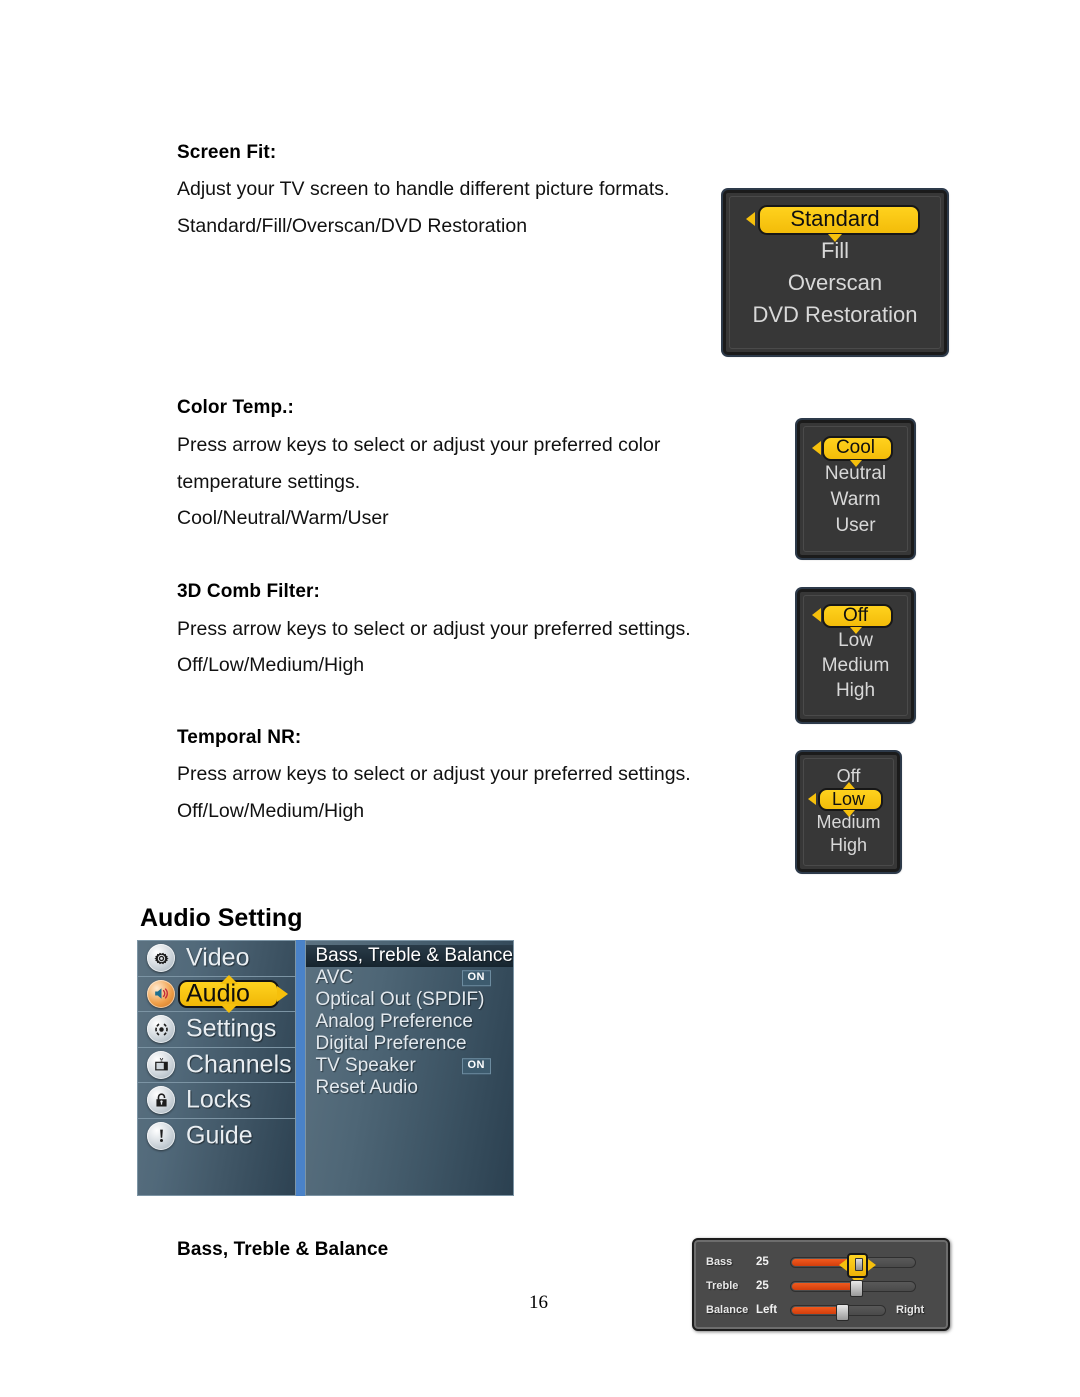  What do you see at coordinates (762, 1286) in the screenshot?
I see `slider-value: 25` at bounding box center [762, 1286].